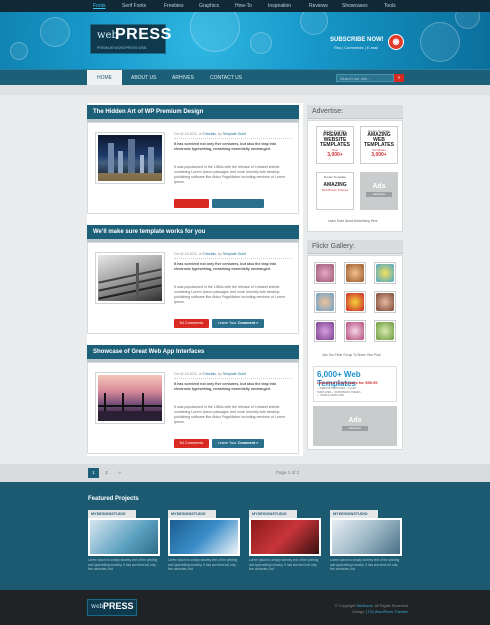 The height and width of the screenshot is (625, 490). Describe the element at coordinates (356, 47) in the screenshot. I see `subscribe-links: Rss | Comments | E-mail` at that location.